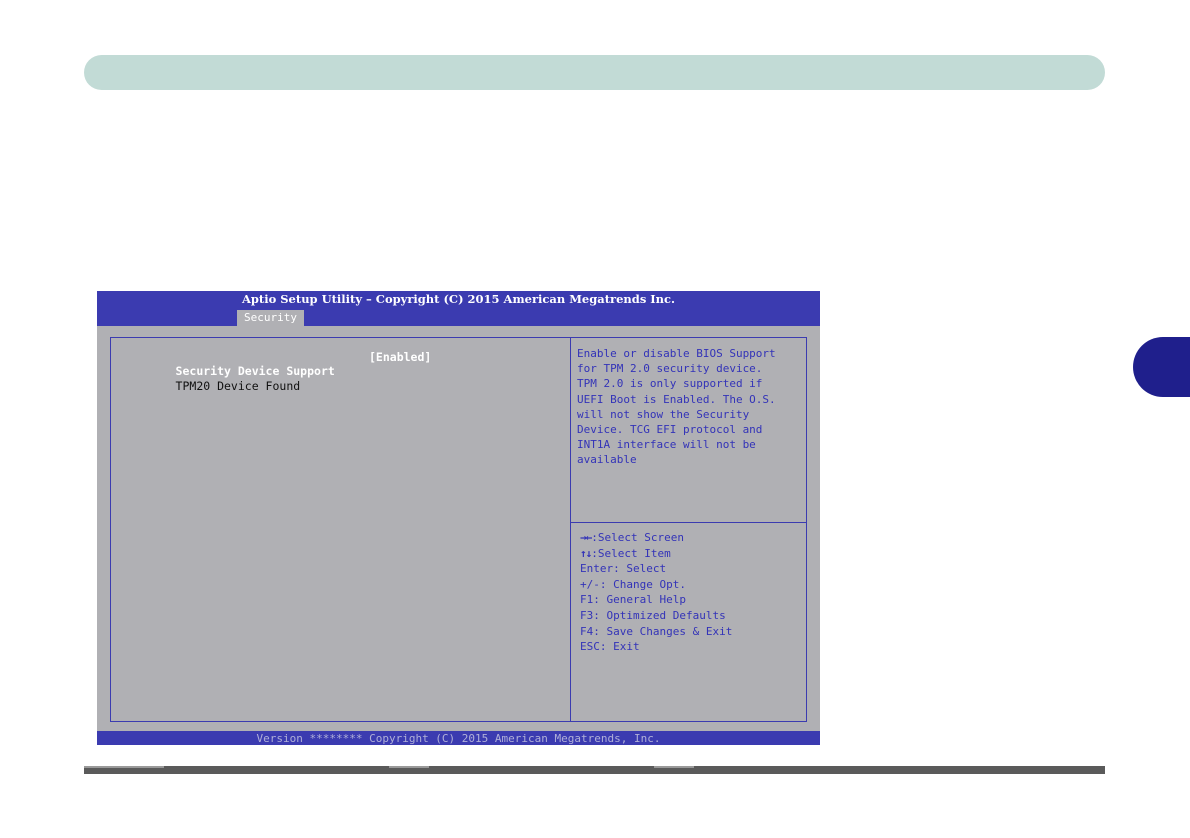  What do you see at coordinates (676, 399) in the screenshot?
I see `help-line: UEFI Boot is Enabled. The O.S.` at bounding box center [676, 399].